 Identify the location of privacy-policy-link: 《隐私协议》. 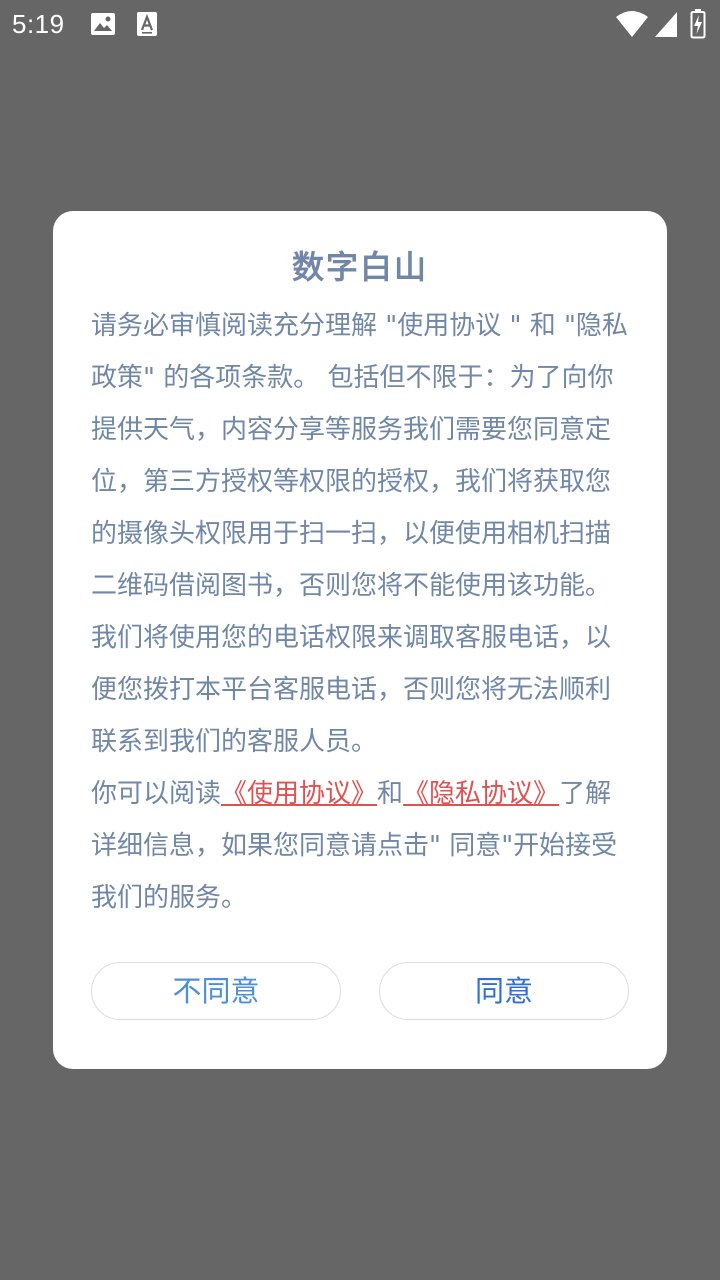
(481, 794).